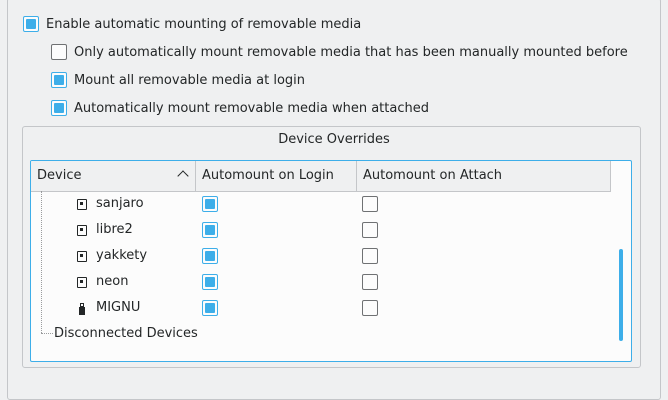 This screenshot has height=400, width=668. What do you see at coordinates (321, 257) in the screenshot?
I see `table-row: yakkety` at bounding box center [321, 257].